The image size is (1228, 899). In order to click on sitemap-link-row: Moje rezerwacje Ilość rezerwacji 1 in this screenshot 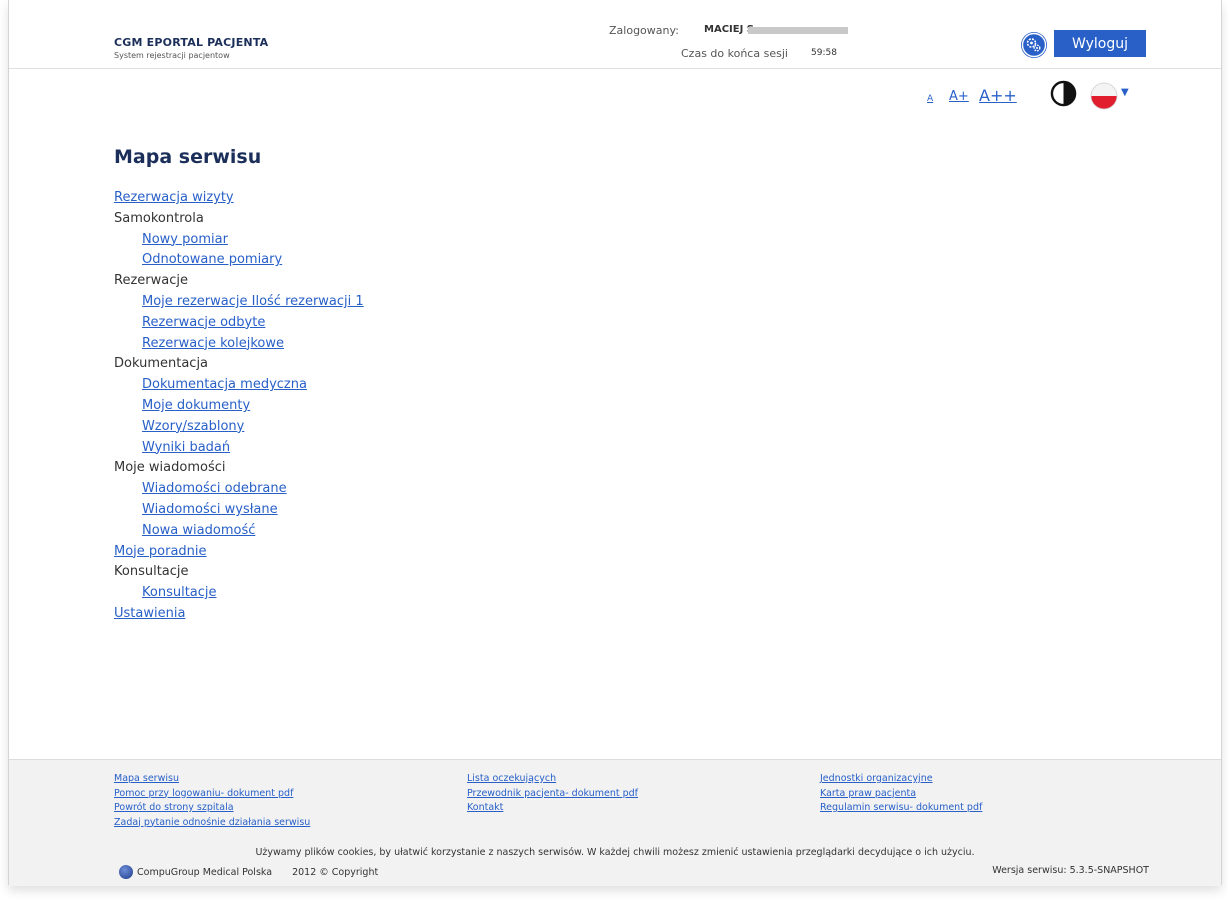, I will do `click(239, 302)`.